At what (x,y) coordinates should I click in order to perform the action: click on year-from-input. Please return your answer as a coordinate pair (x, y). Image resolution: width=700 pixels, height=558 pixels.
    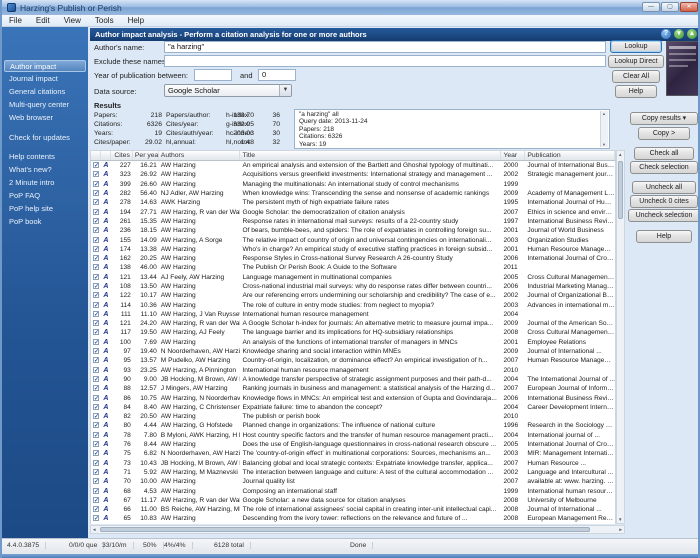
    Looking at the image, I should click on (213, 75).